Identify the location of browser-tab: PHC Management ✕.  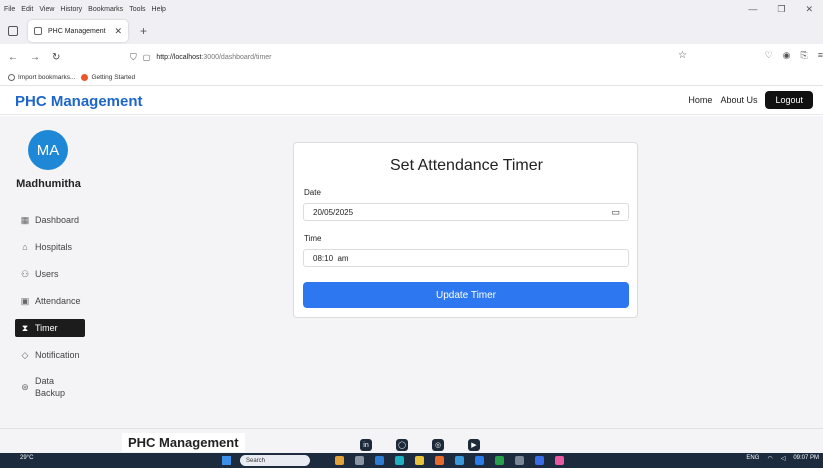
(78, 31).